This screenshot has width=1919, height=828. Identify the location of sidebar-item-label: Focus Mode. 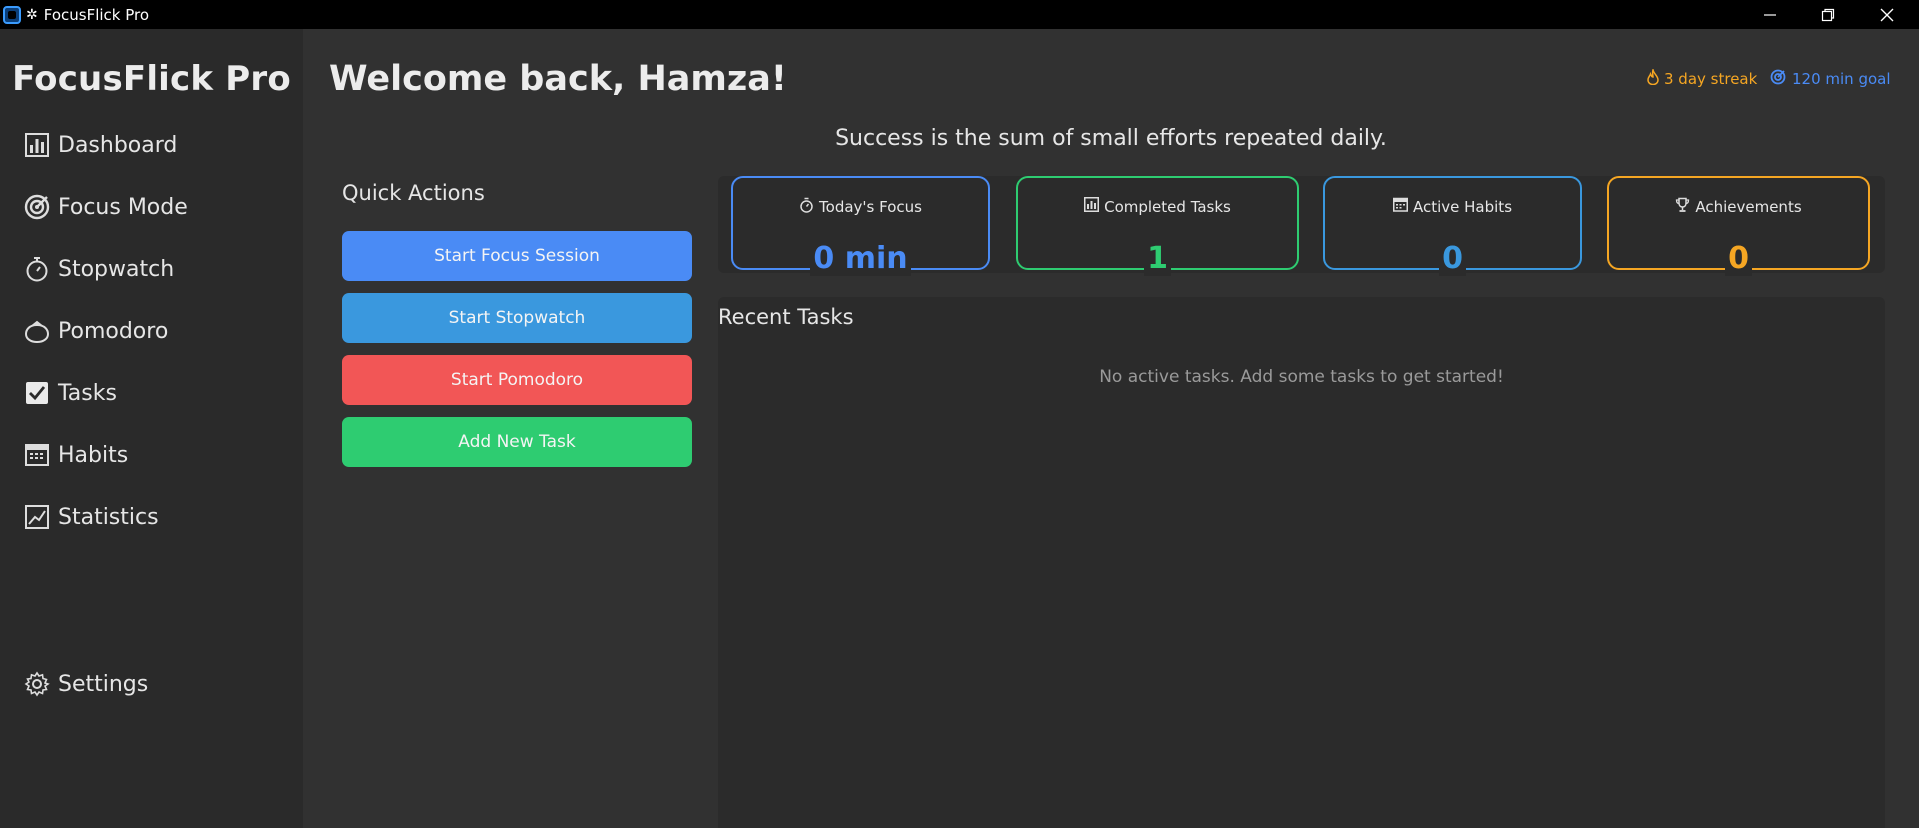
(123, 207).